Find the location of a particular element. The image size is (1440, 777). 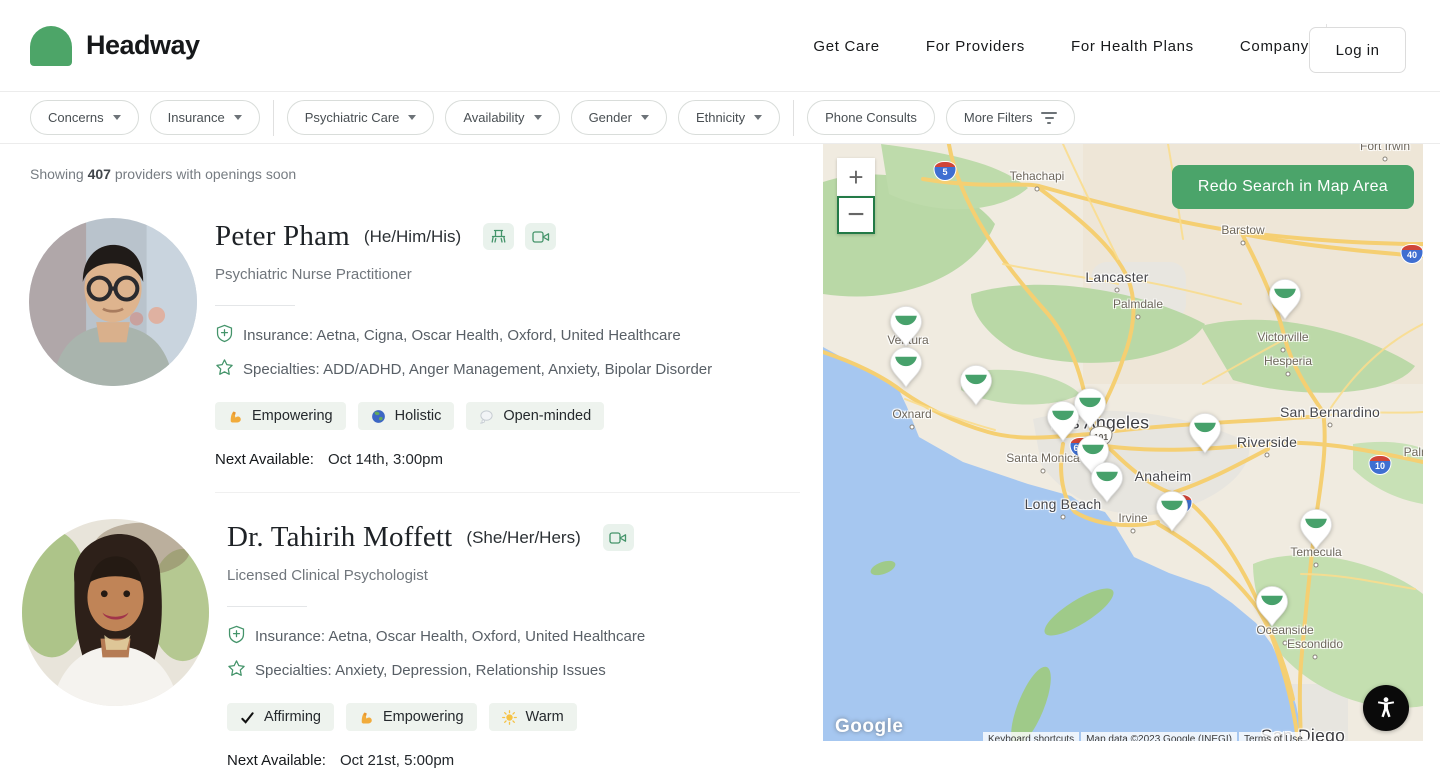

headway-logo: Headway is located at coordinates (115, 45).